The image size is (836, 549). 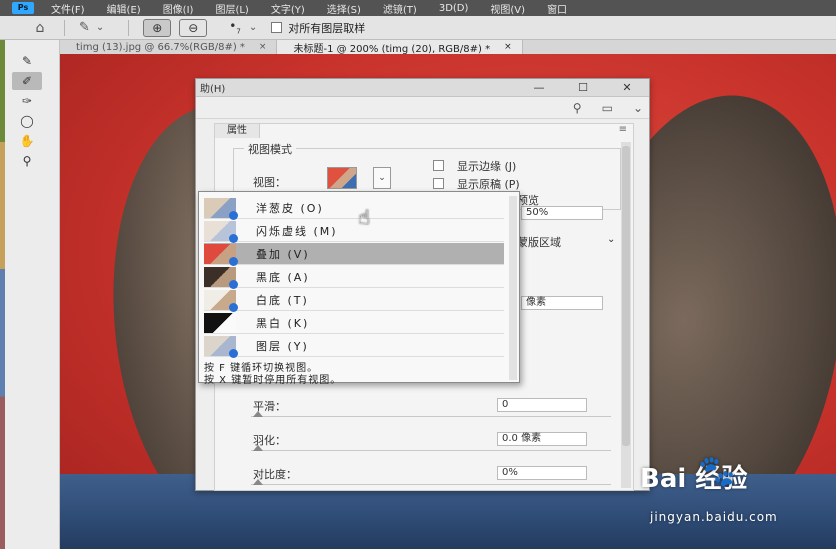 I want to click on contrast-field: 0%, so click(x=542, y=473).